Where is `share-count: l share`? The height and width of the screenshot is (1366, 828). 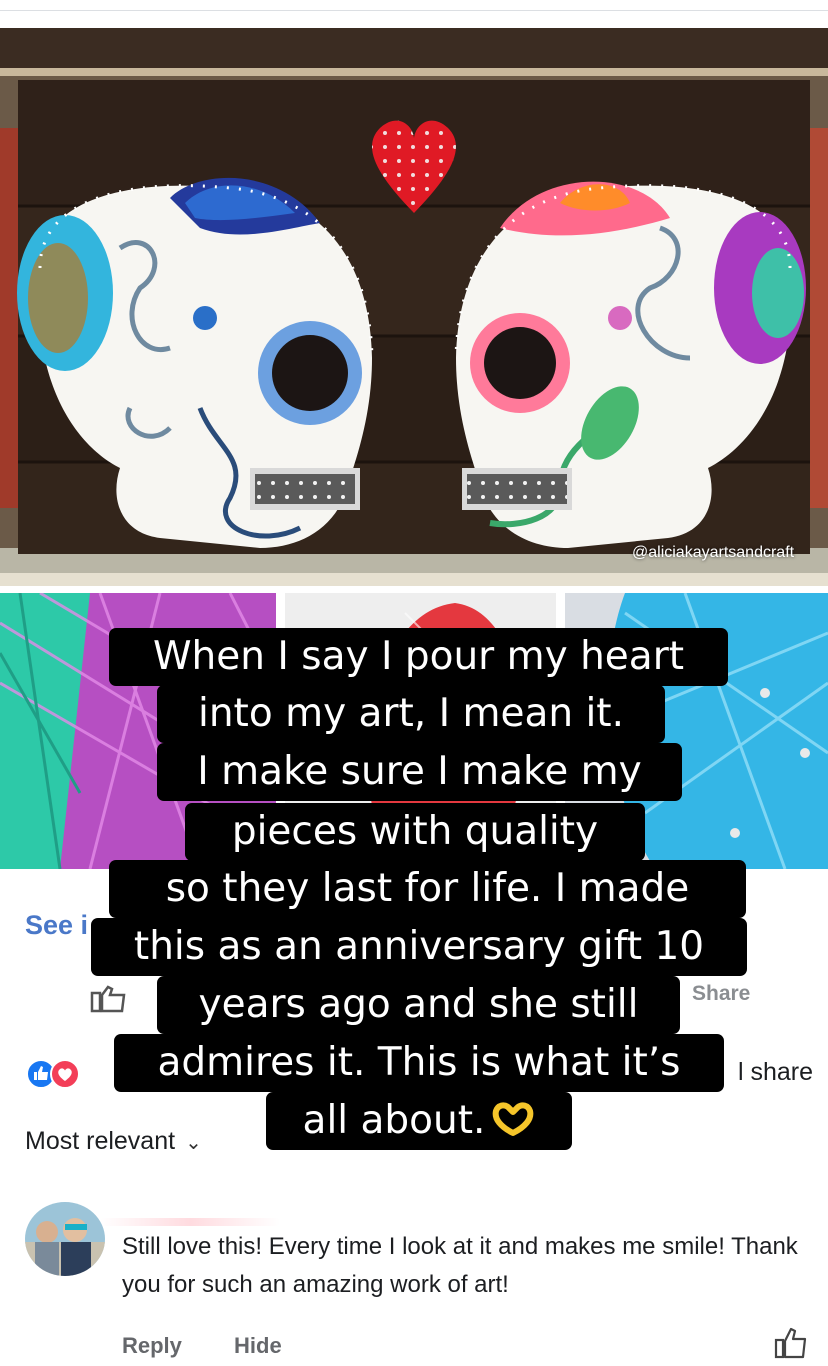
share-count: l share is located at coordinates (775, 1072).